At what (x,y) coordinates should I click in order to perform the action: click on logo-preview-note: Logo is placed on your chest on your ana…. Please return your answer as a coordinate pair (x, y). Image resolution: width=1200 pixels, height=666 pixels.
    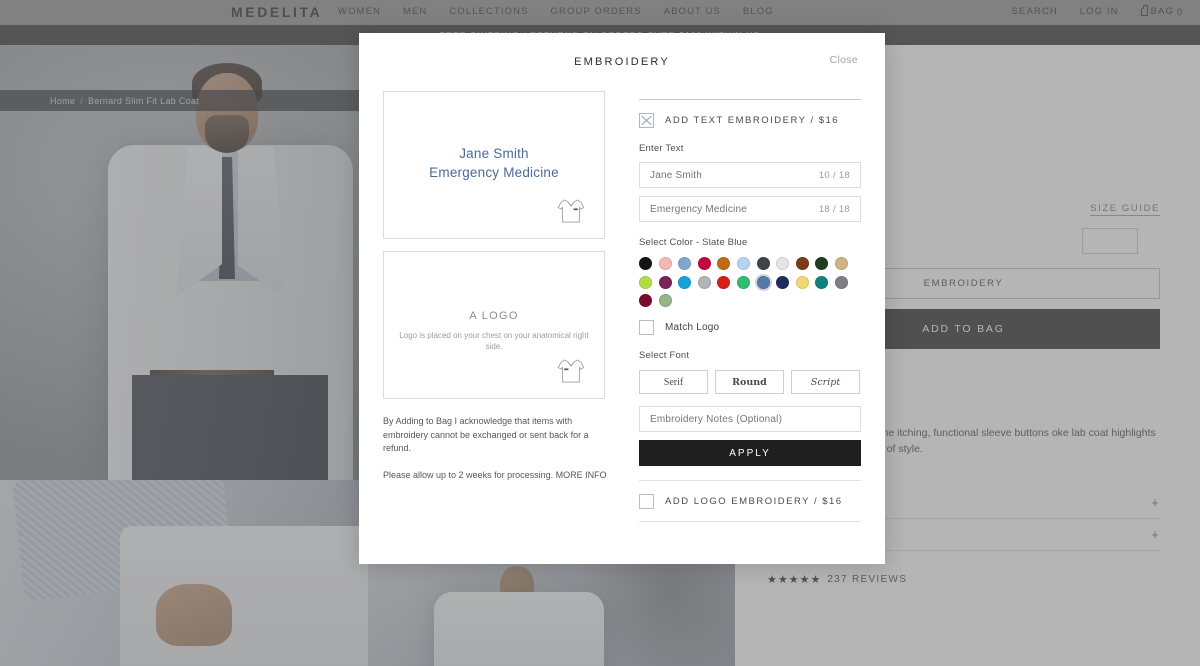
    Looking at the image, I should click on (494, 341).